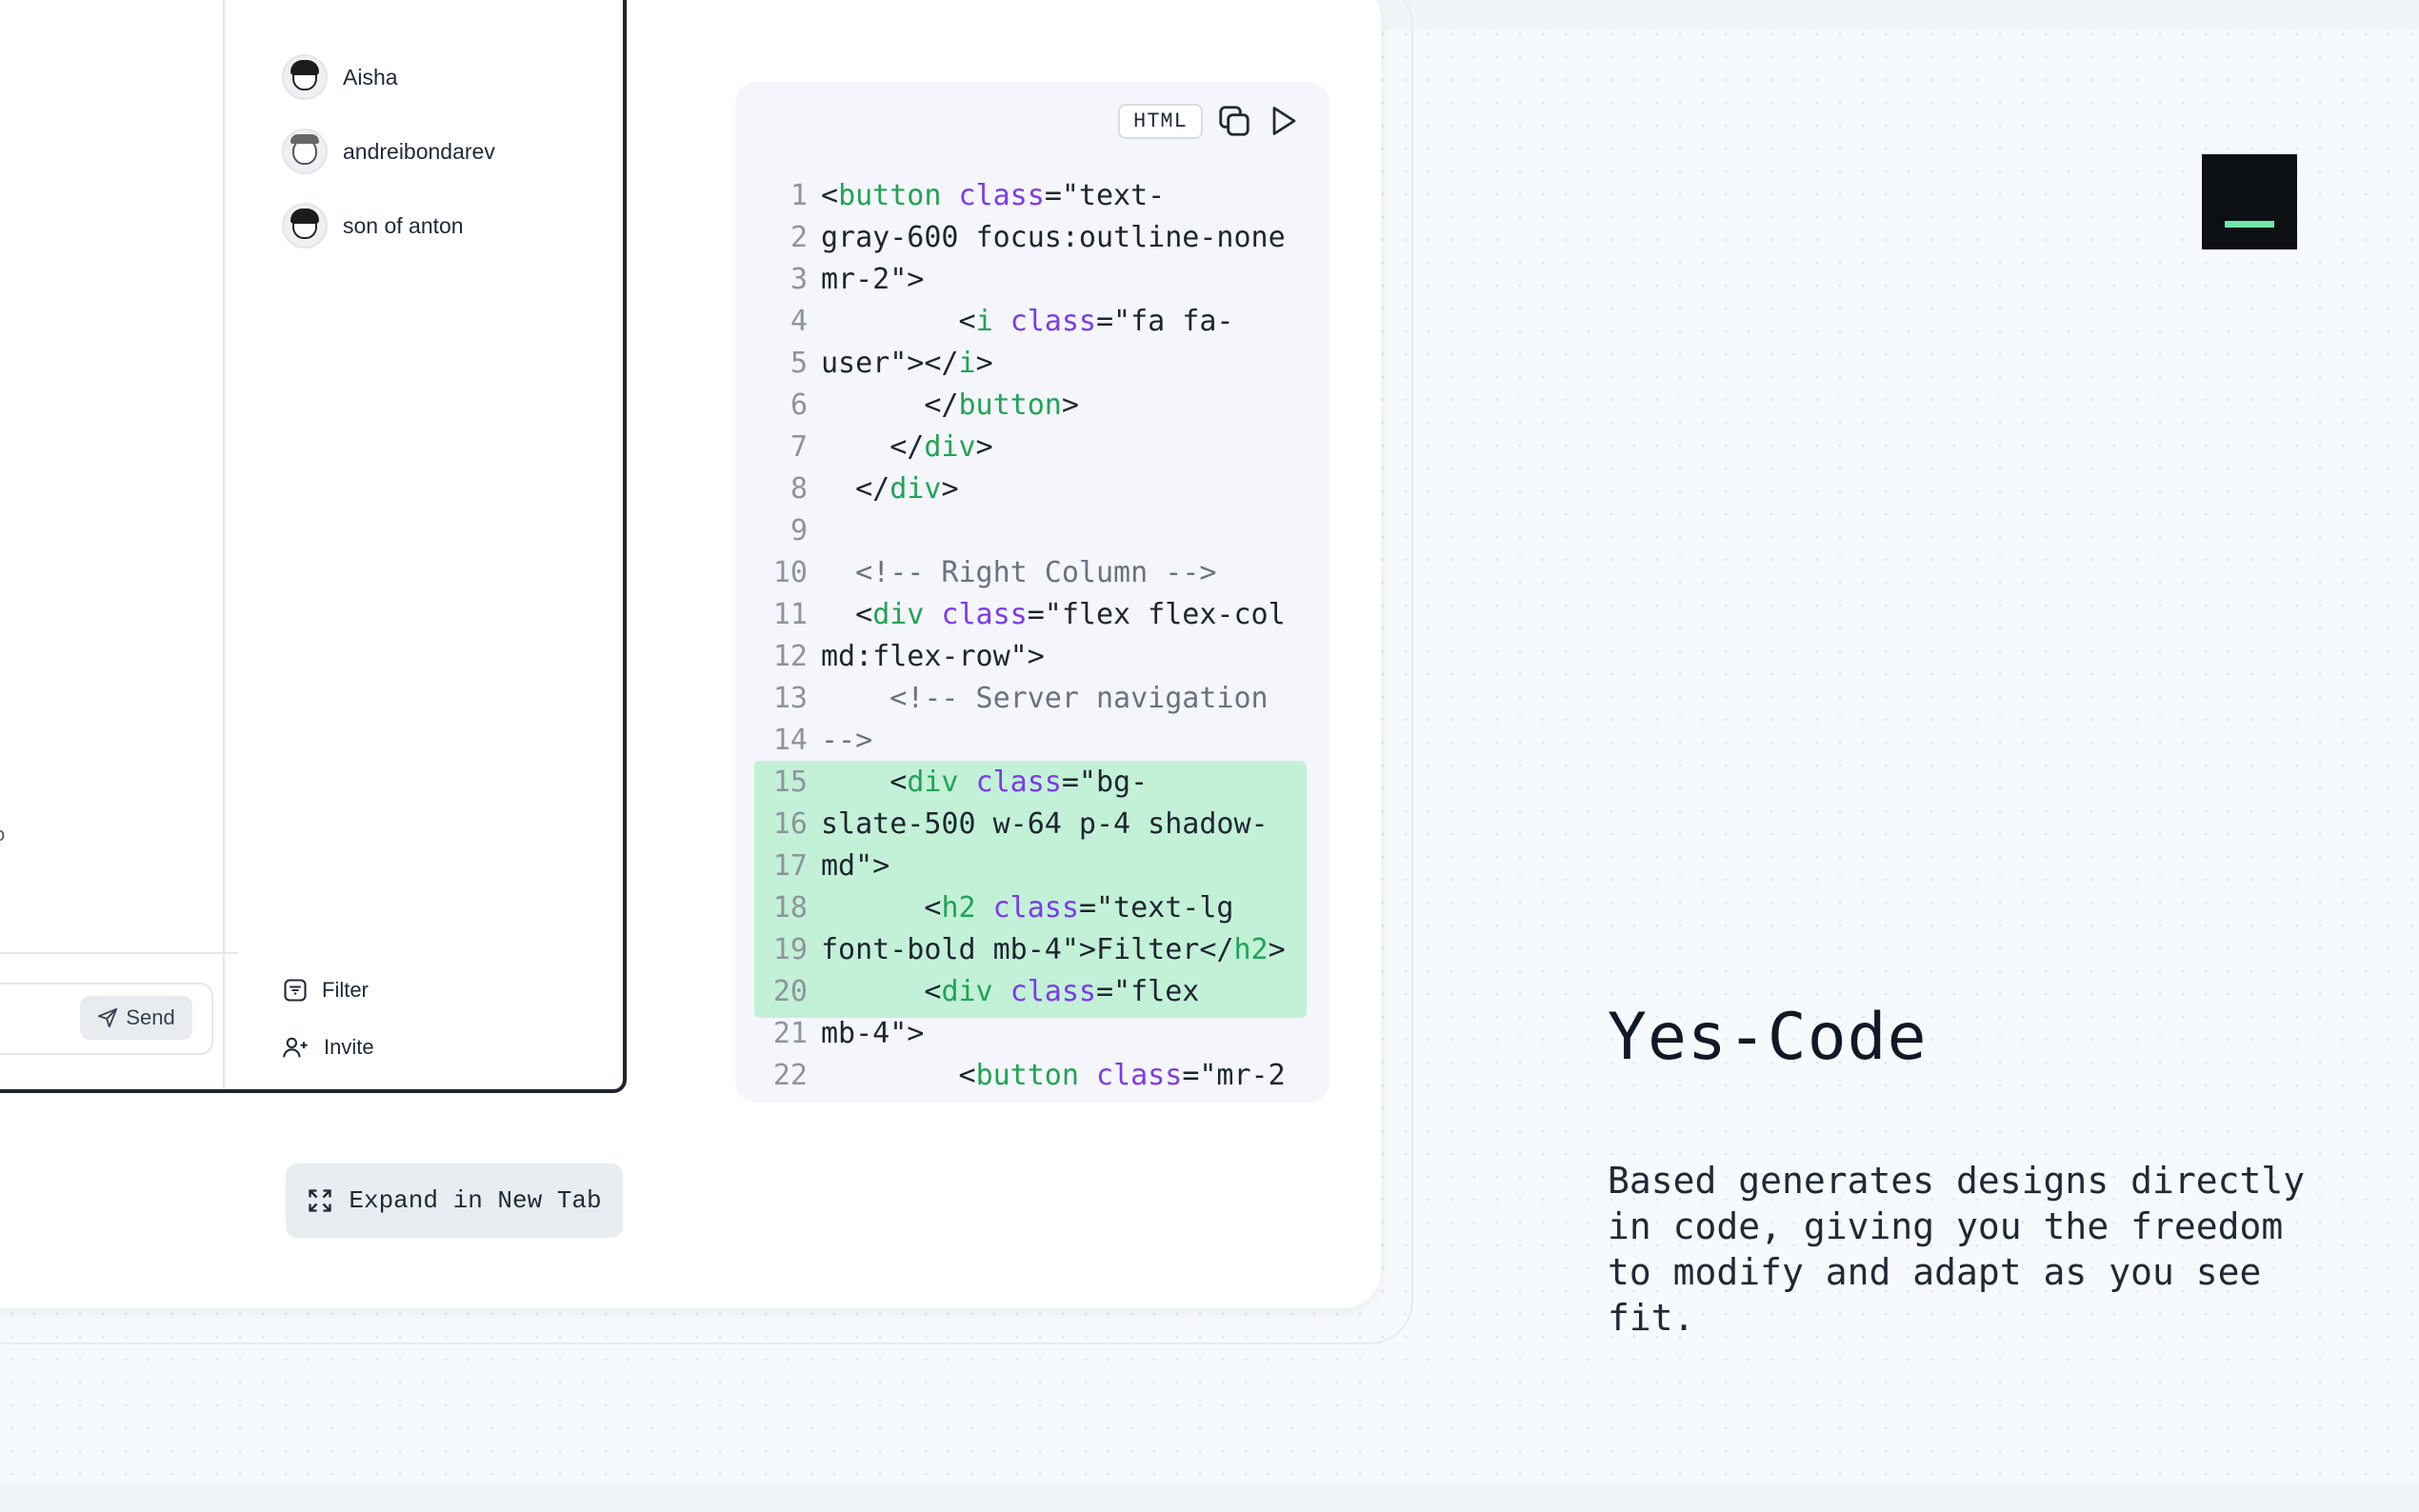 The height and width of the screenshot is (1512, 2419). I want to click on expand-new-tab-button: Expand in New Tab, so click(454, 1201).